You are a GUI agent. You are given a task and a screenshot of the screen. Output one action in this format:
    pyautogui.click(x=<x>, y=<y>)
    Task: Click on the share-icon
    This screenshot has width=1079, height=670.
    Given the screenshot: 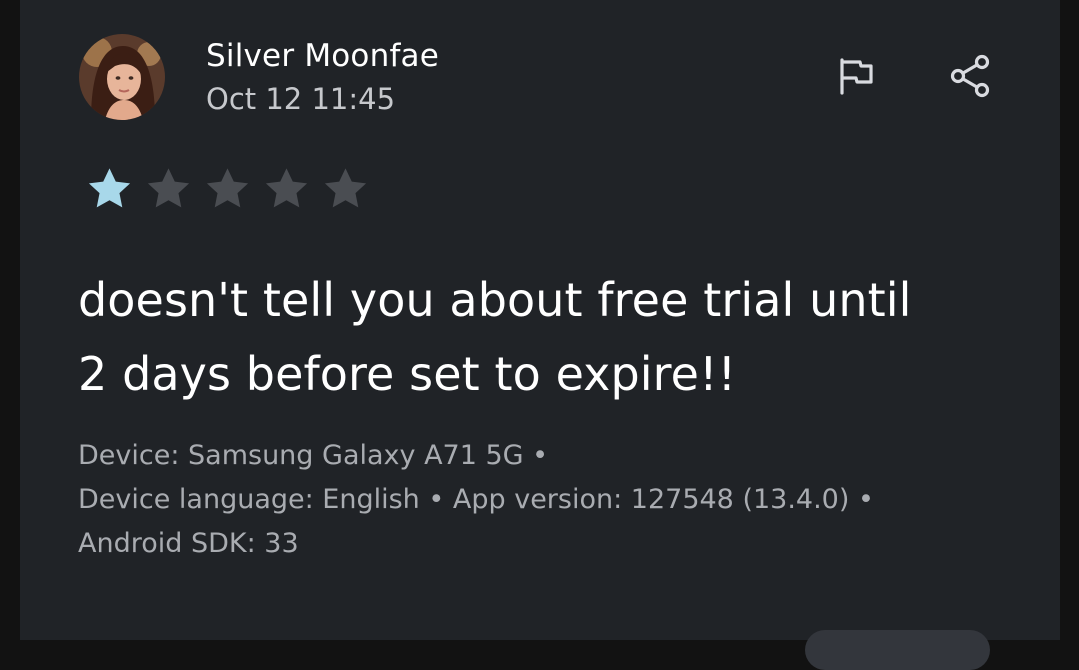 What is the action you would take?
    pyautogui.click(x=970, y=76)
    